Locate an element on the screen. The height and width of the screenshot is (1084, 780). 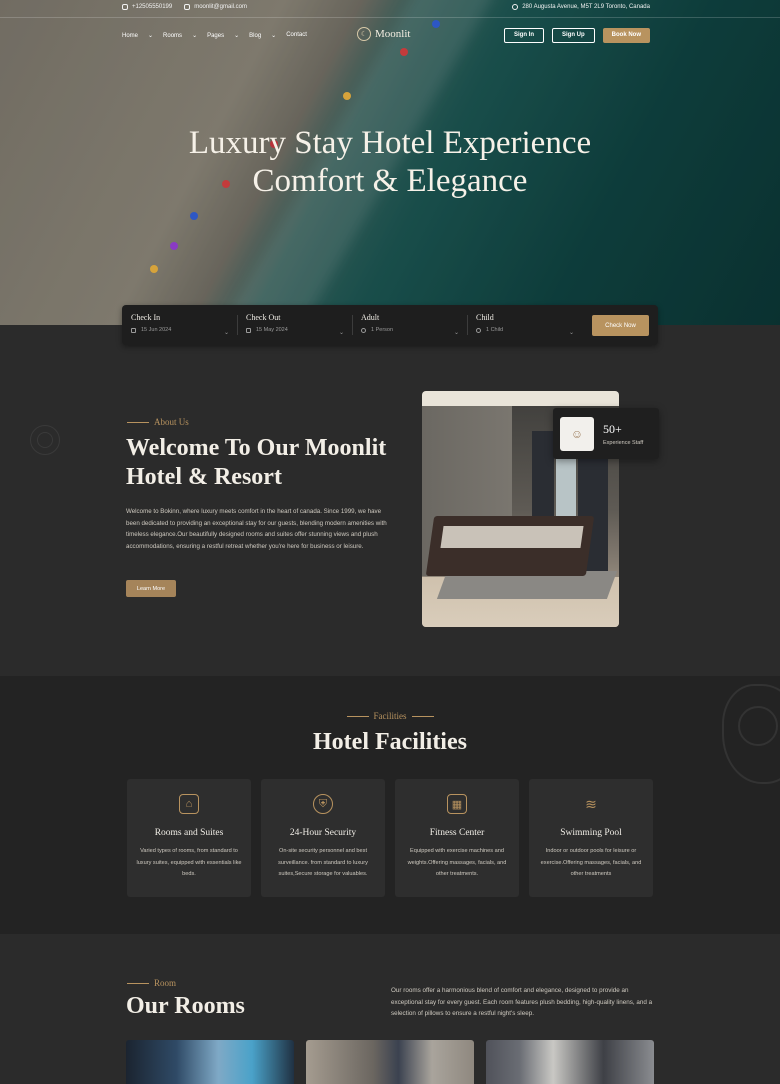
rooms-kicker: Room is located at coordinates (151, 983).